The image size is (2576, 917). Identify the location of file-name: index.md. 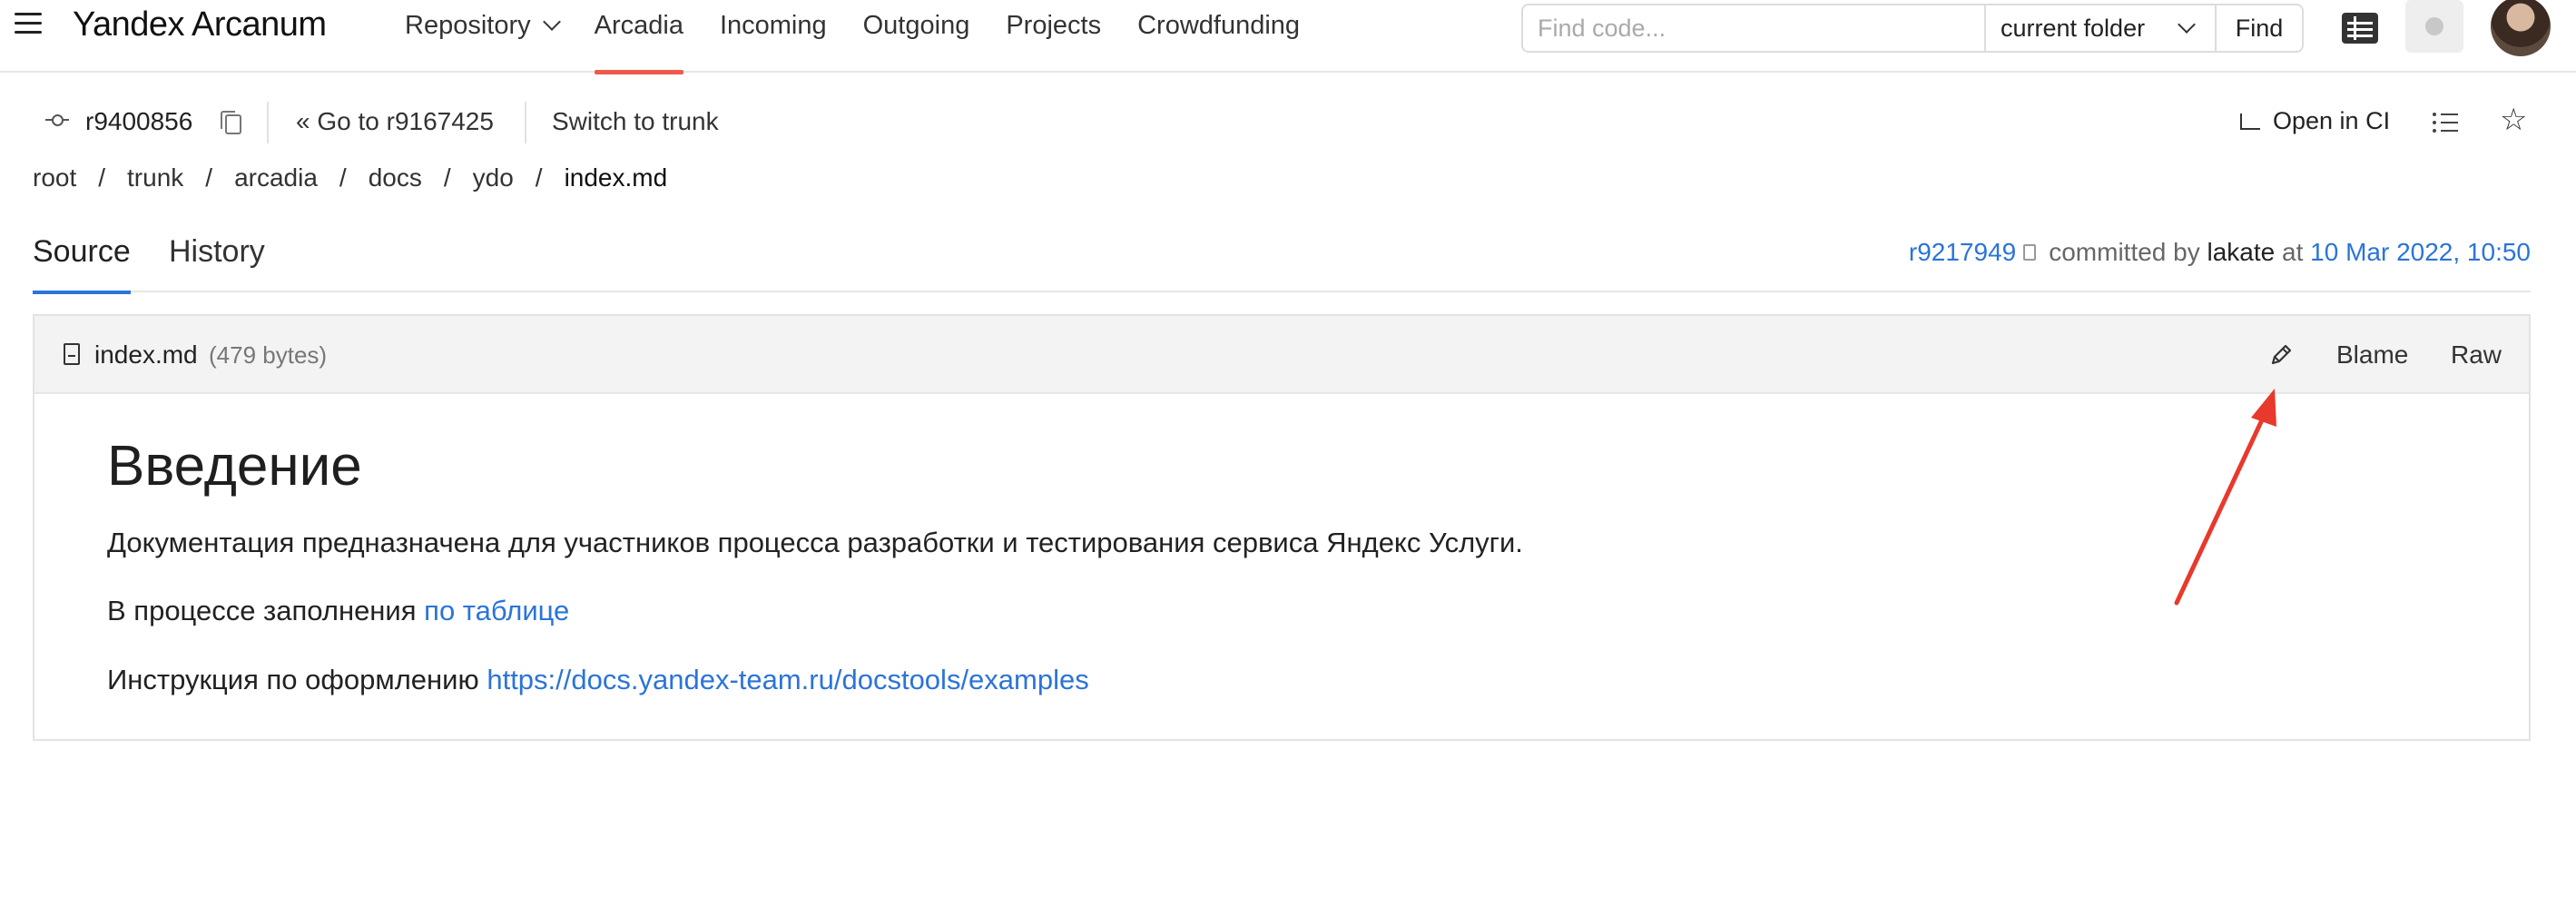
(146, 354).